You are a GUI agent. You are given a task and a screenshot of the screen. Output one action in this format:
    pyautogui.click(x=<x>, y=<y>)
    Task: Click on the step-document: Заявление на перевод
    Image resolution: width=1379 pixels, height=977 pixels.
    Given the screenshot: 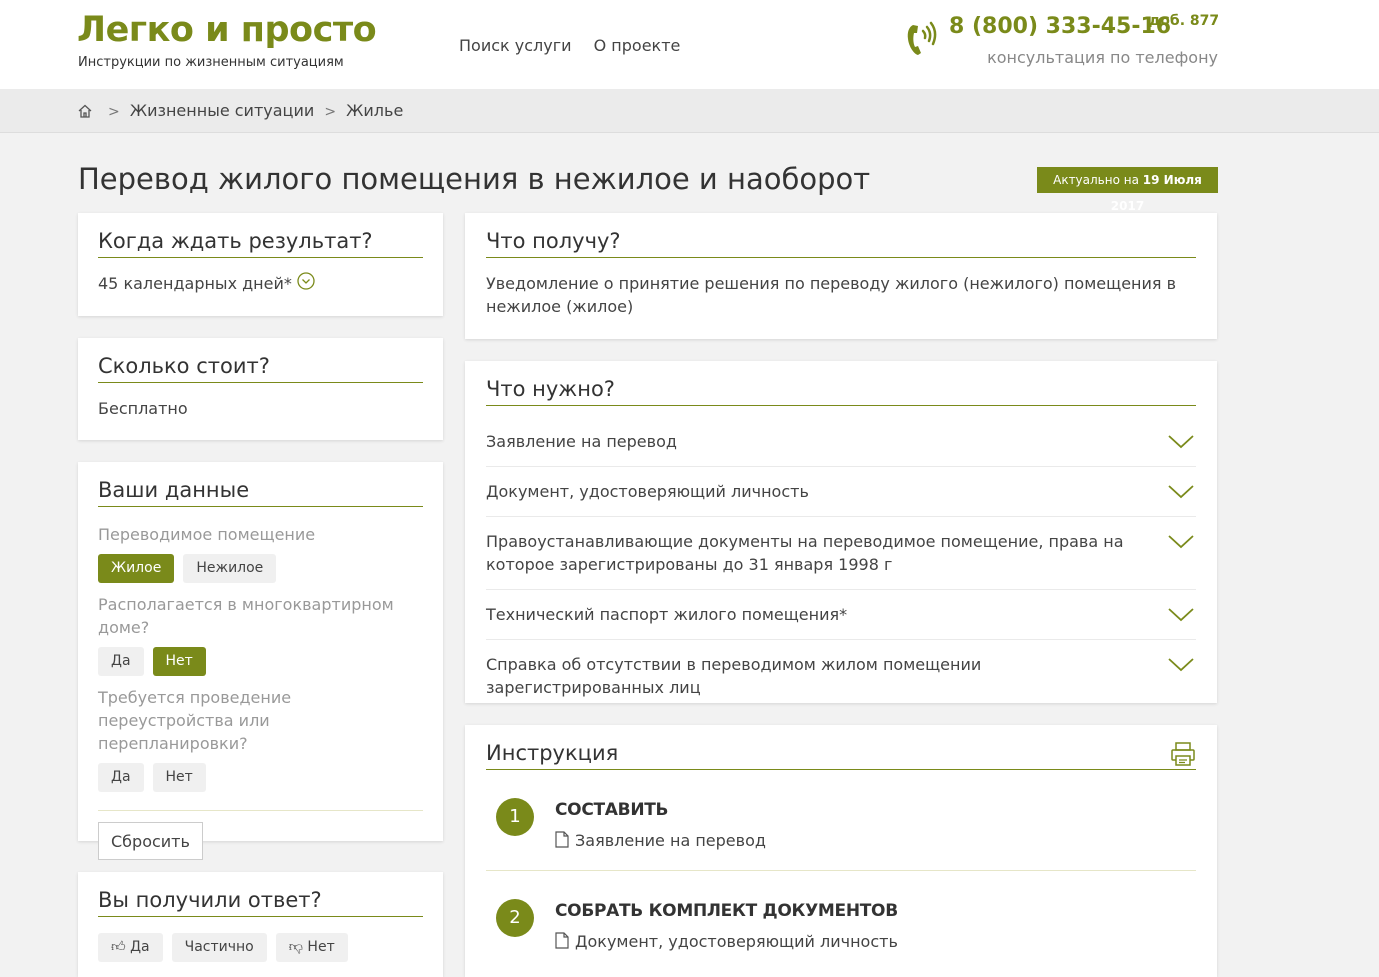 What is the action you would take?
    pyautogui.click(x=875, y=840)
    